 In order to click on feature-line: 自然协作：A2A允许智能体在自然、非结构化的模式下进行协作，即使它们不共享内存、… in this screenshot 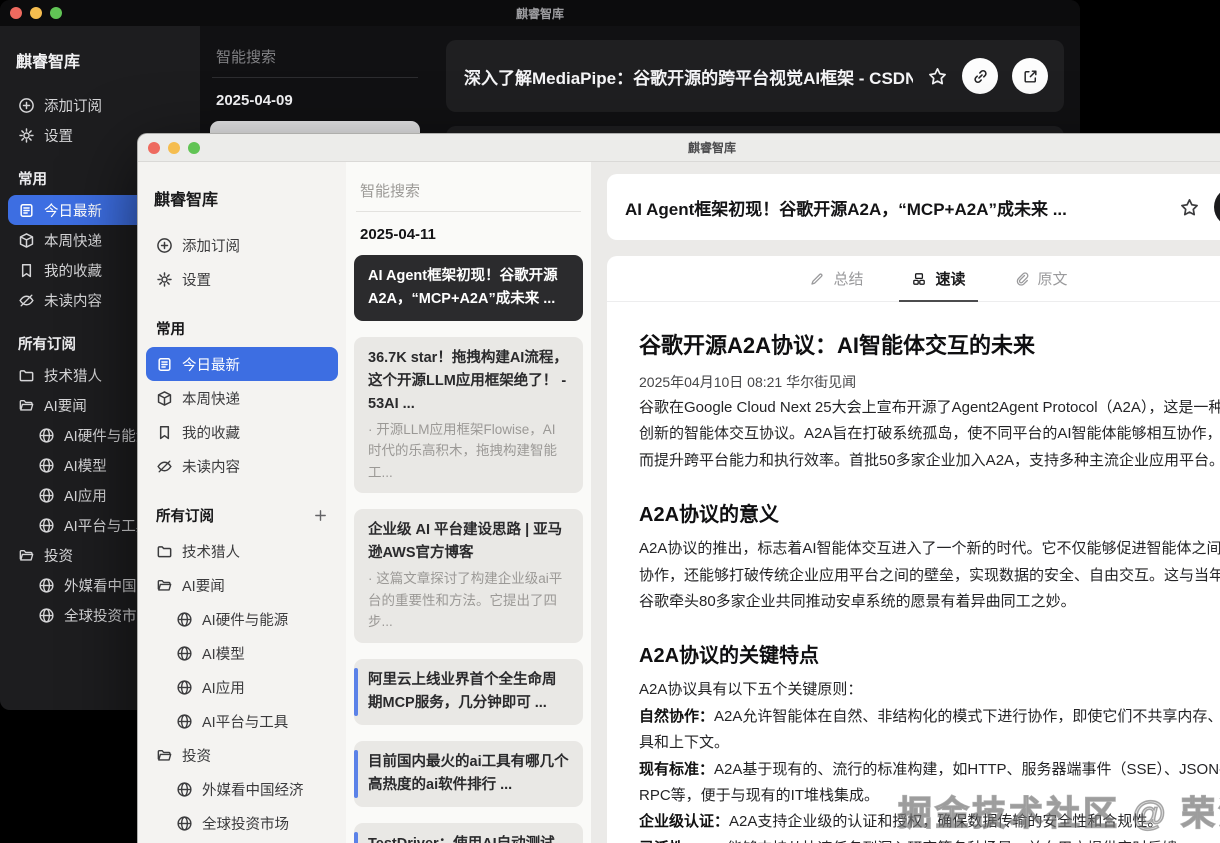, I will do `click(929, 730)`.